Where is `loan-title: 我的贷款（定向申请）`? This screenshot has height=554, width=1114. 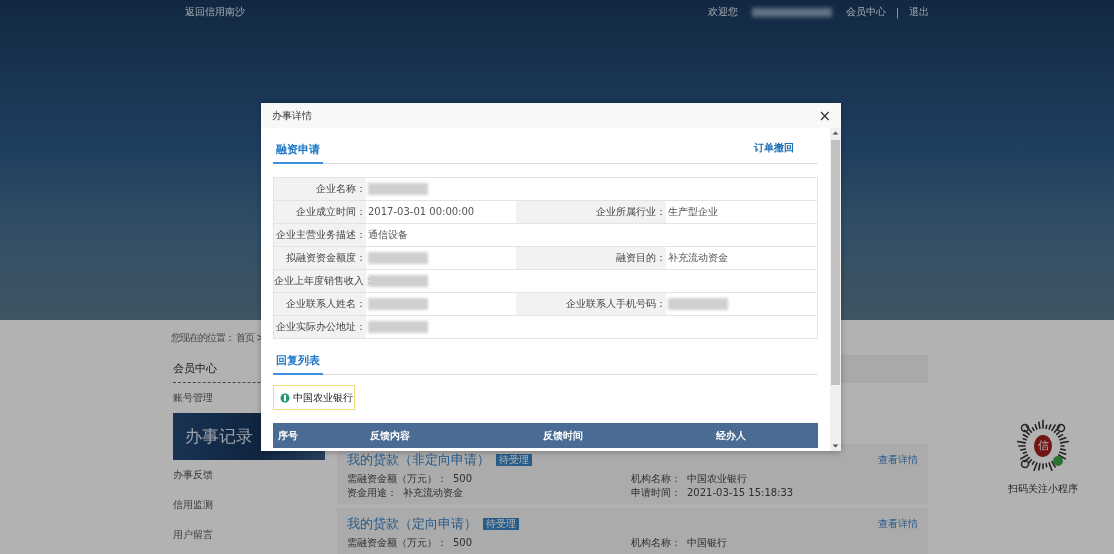 loan-title: 我的贷款（定向申请） is located at coordinates (412, 524).